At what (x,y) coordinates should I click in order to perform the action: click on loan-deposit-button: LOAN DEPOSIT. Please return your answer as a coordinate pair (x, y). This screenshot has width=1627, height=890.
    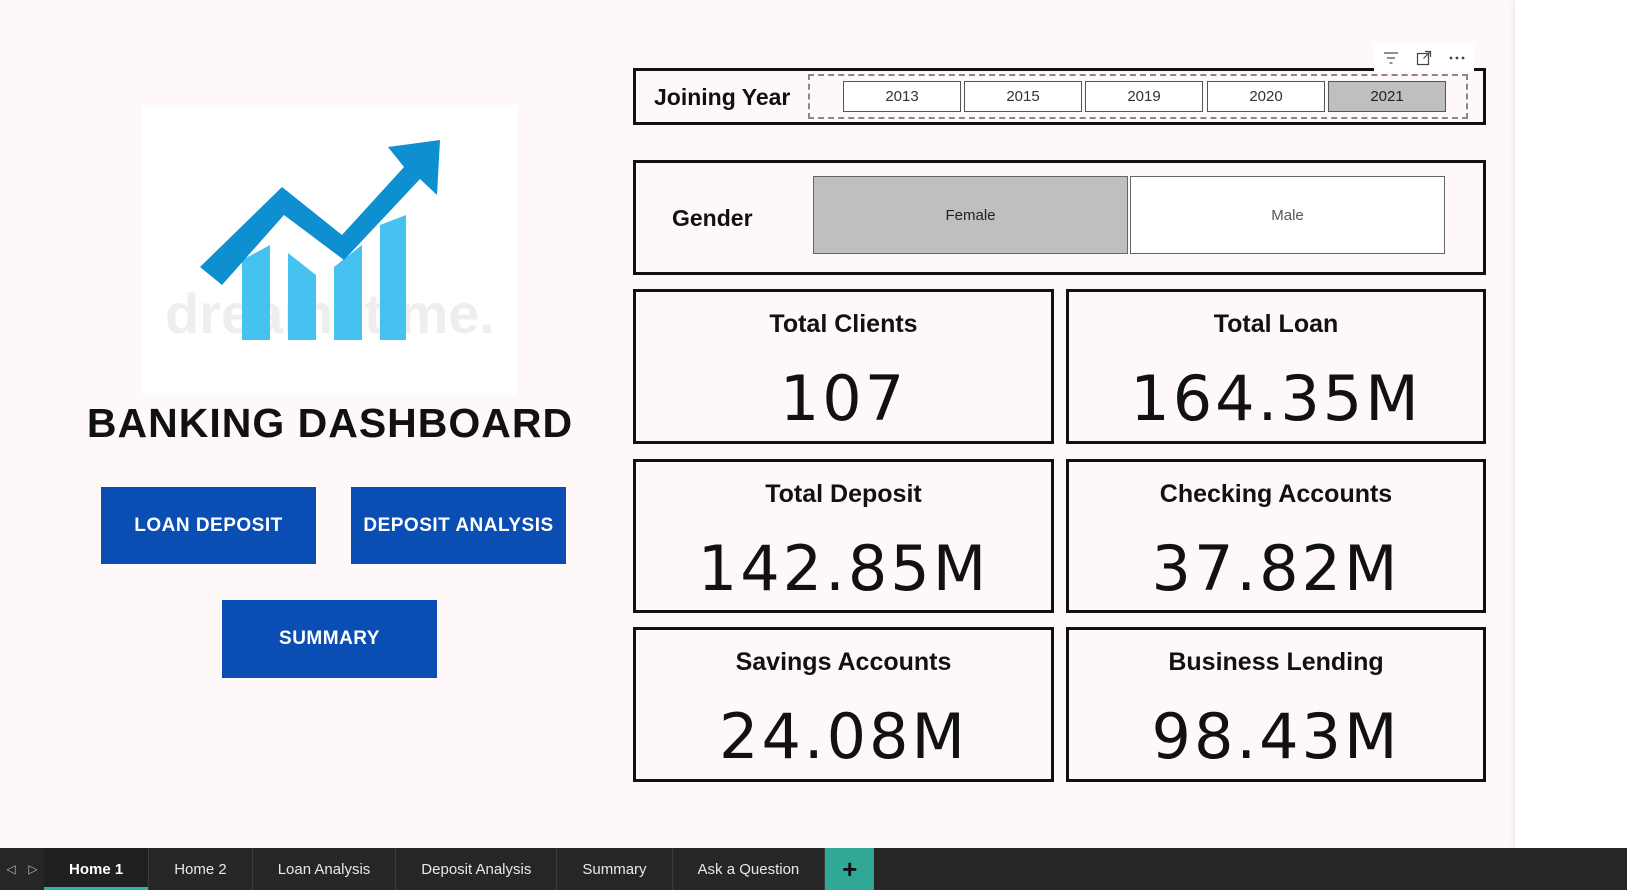
    Looking at the image, I should click on (208, 525).